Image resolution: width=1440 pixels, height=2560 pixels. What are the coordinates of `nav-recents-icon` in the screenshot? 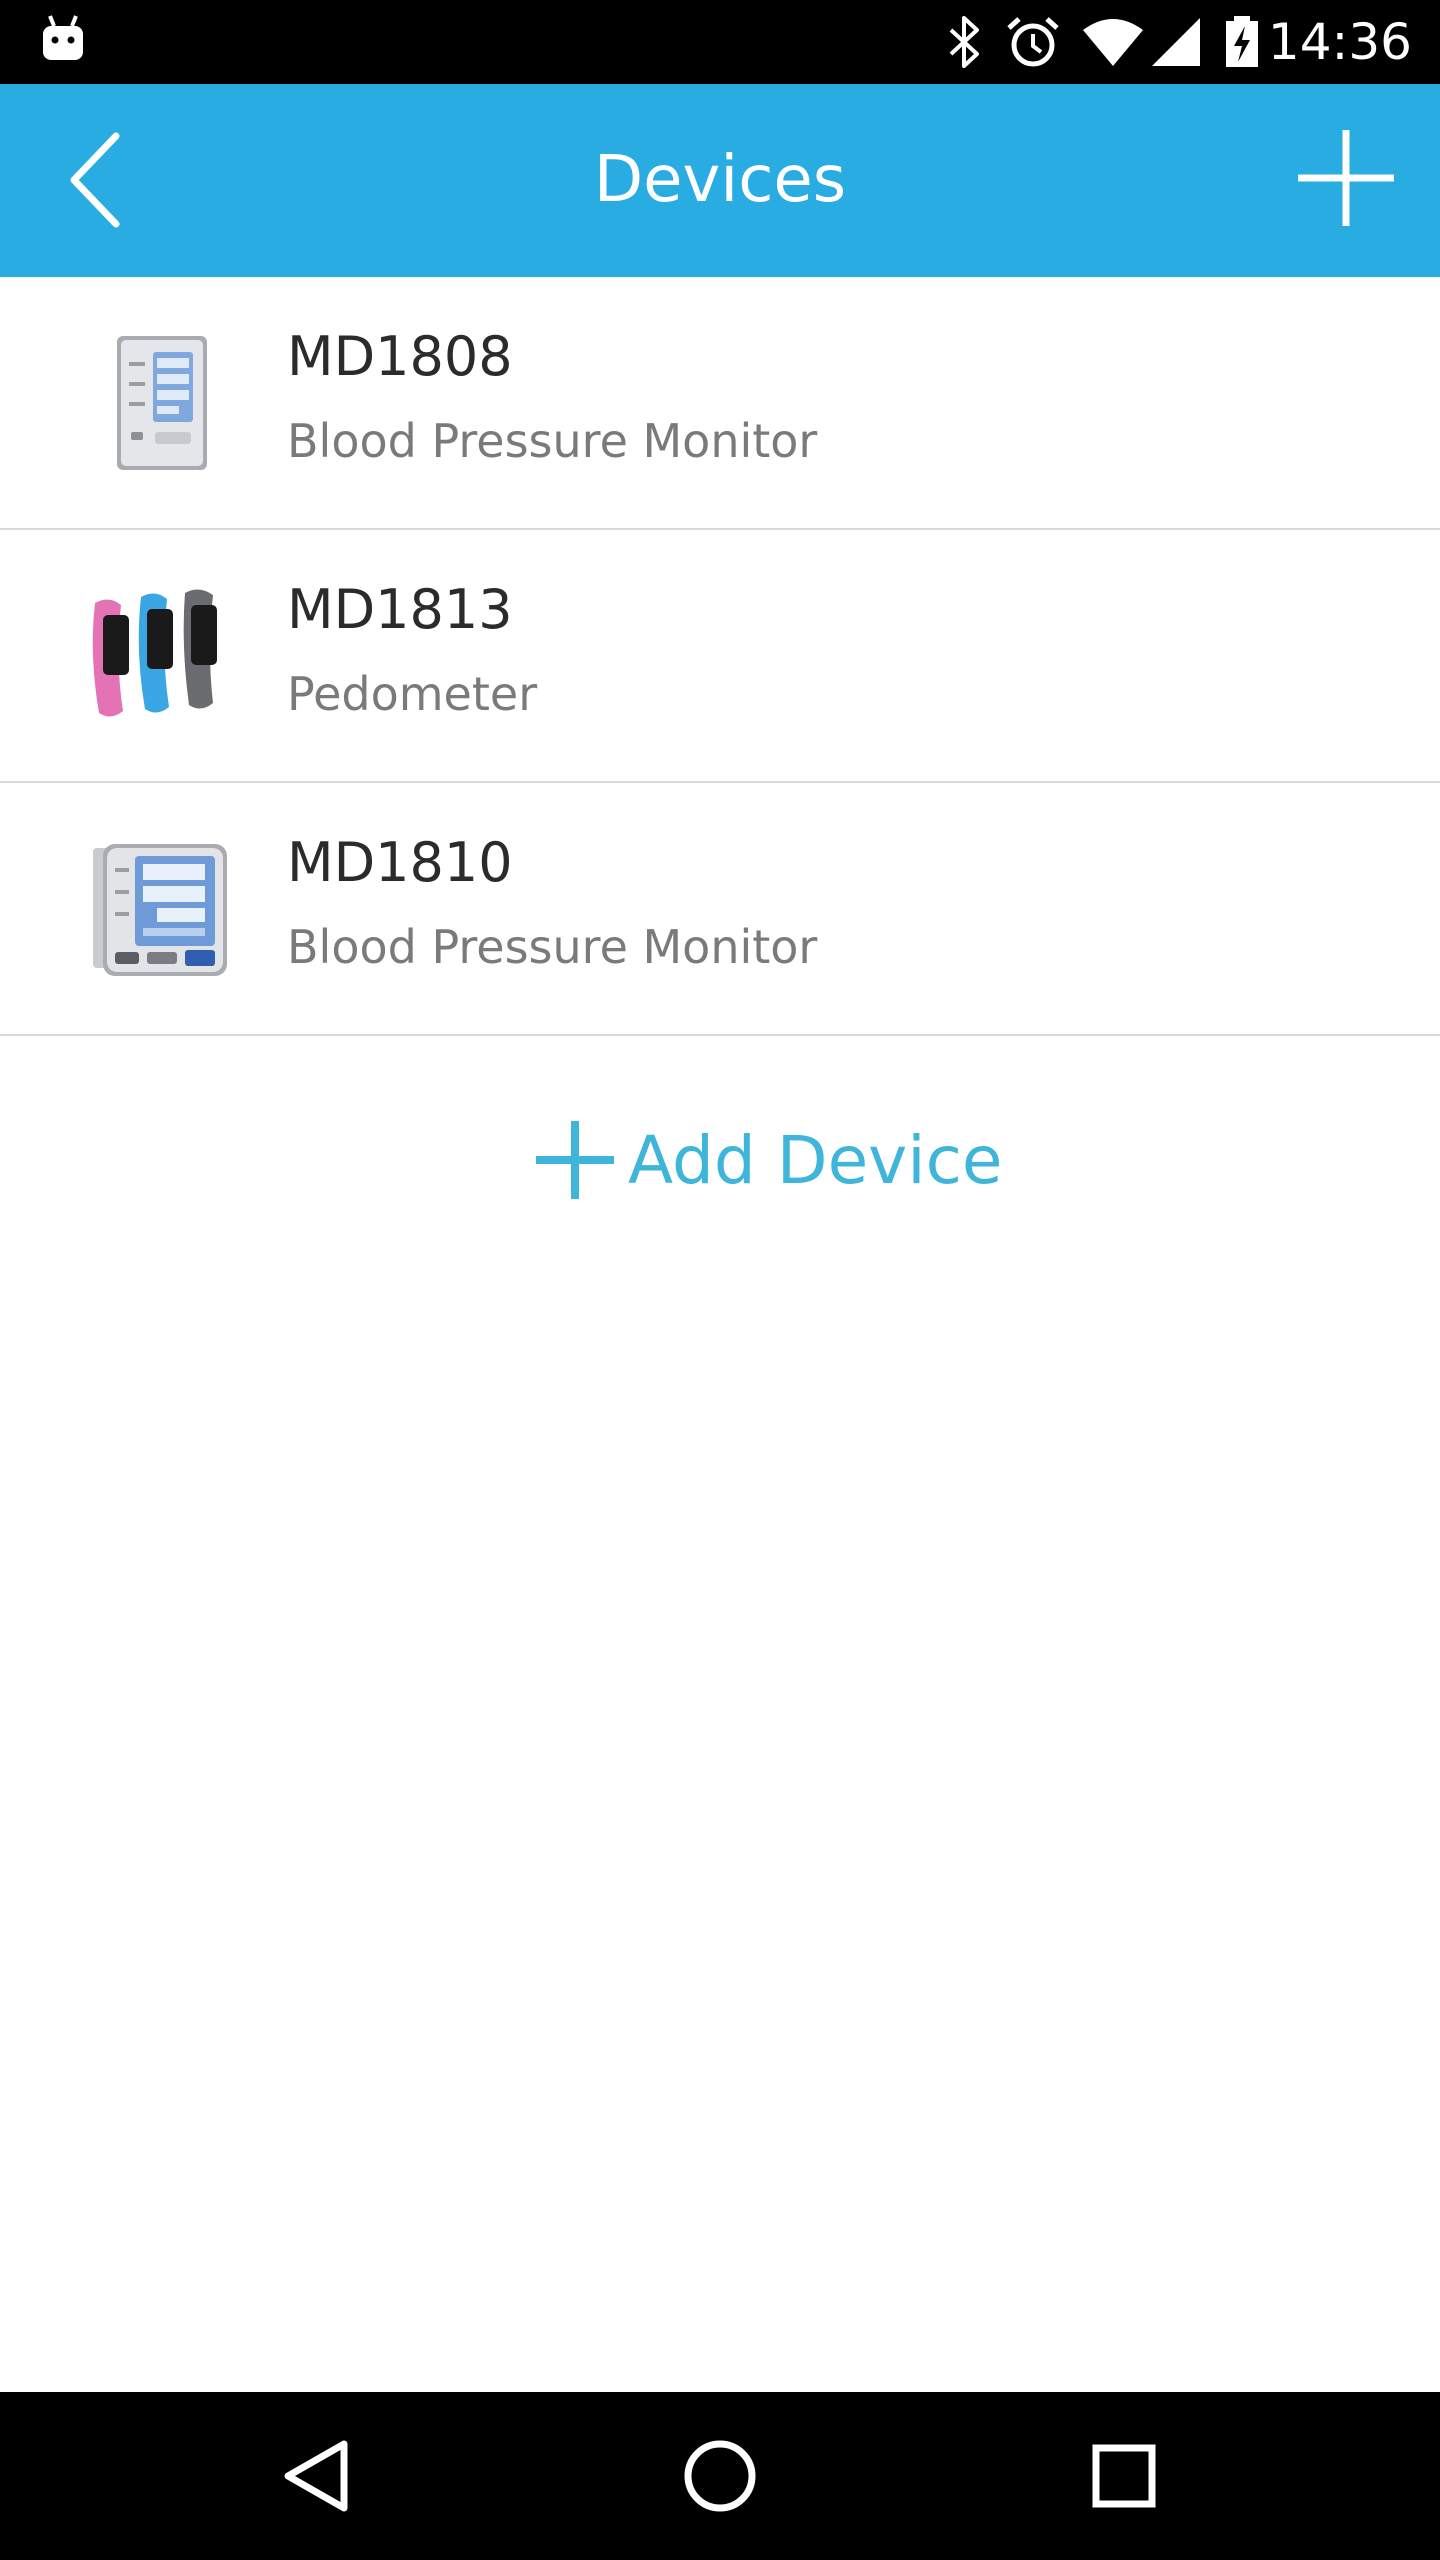 It's located at (1124, 2476).